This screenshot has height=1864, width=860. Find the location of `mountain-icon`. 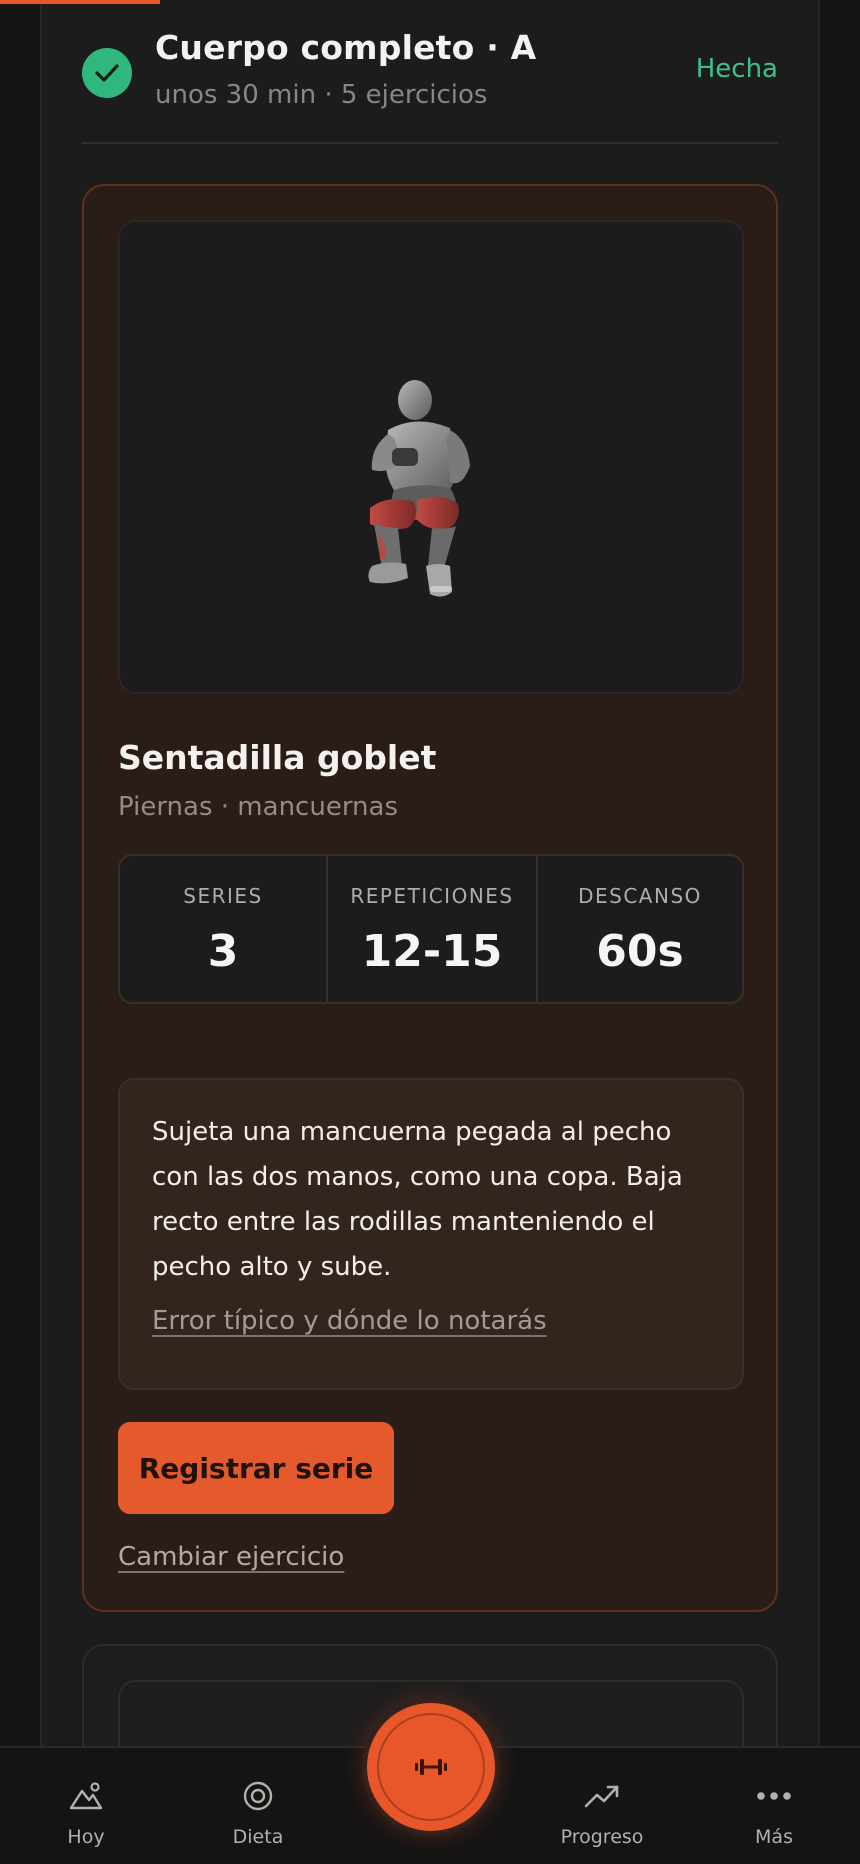

mountain-icon is located at coordinates (86, 1796).